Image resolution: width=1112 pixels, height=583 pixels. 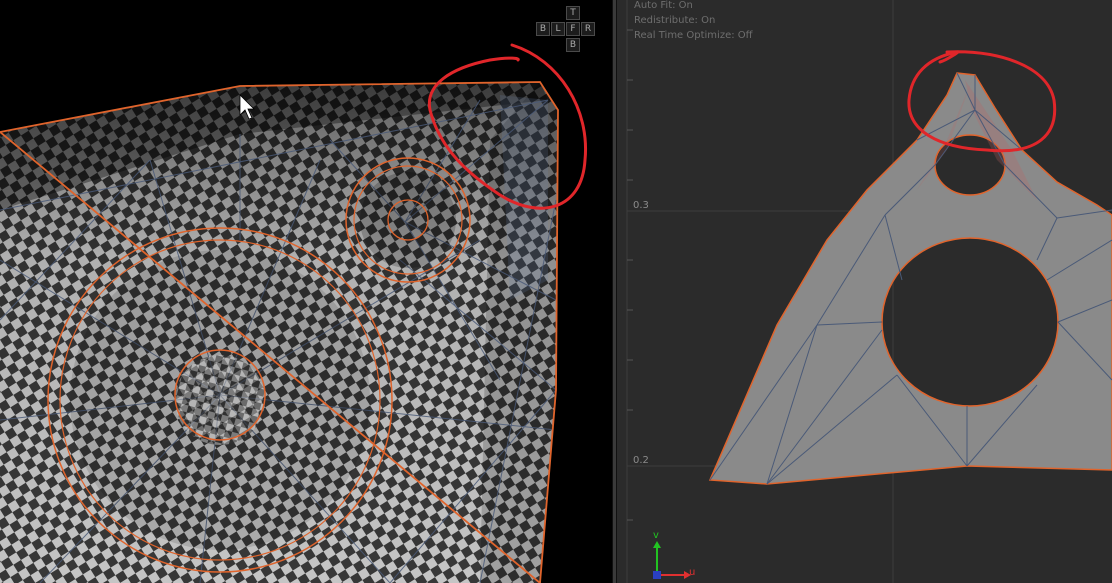 I want to click on v-axis-label: v, so click(x=656, y=535).